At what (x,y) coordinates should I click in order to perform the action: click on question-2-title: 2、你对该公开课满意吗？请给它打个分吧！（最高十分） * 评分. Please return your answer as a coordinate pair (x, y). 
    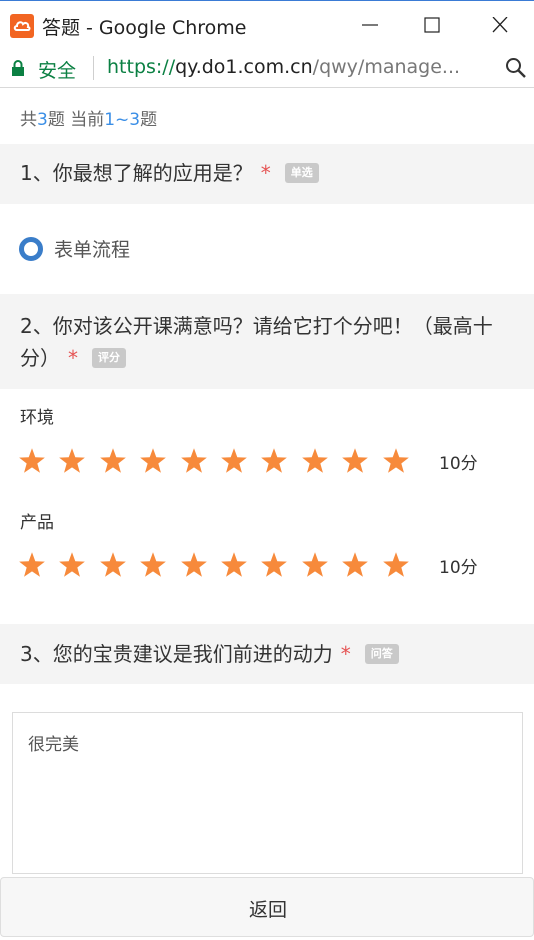
    Looking at the image, I should click on (270, 342).